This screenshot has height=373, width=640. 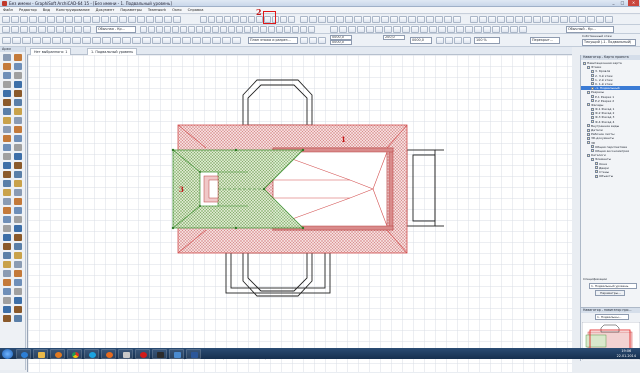 What do you see at coordinates (112, 51) in the screenshot?
I see `tab-plan: 1. Подвальный уровень` at bounding box center [112, 51].